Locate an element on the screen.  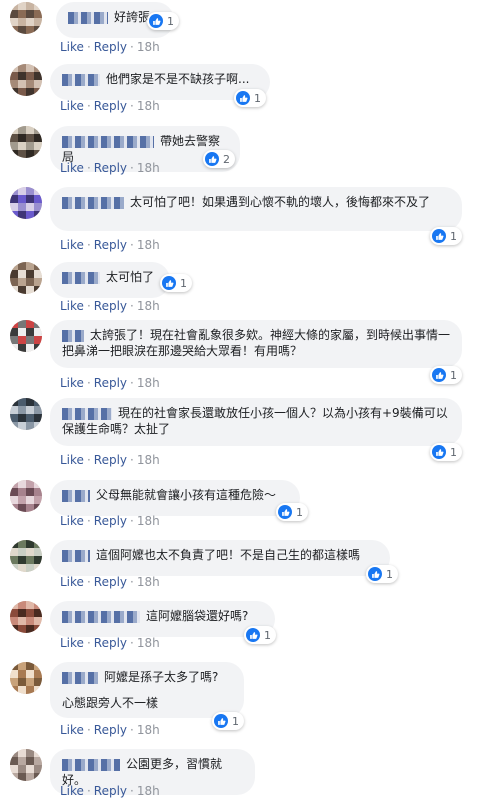
comment-actions: Like · Reply · 18h is located at coordinates (110, 106).